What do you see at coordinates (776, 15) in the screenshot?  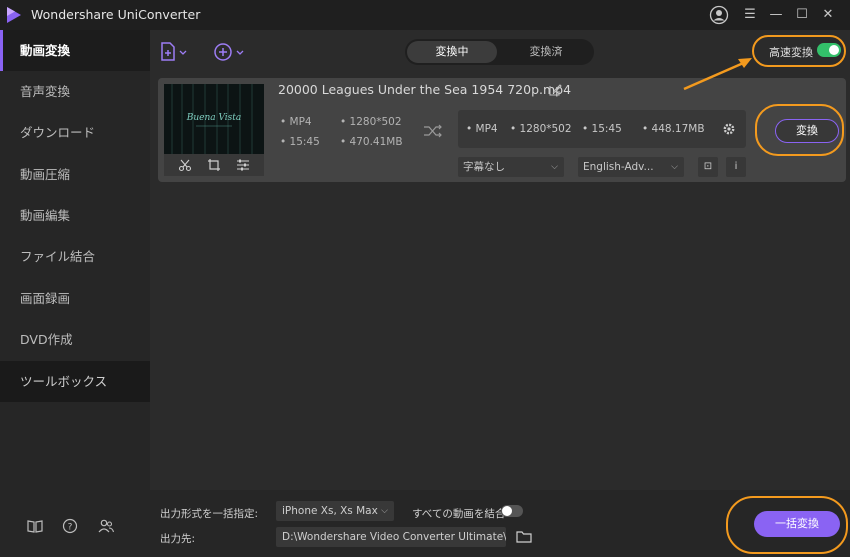 I see `minimize-icon: —` at bounding box center [776, 15].